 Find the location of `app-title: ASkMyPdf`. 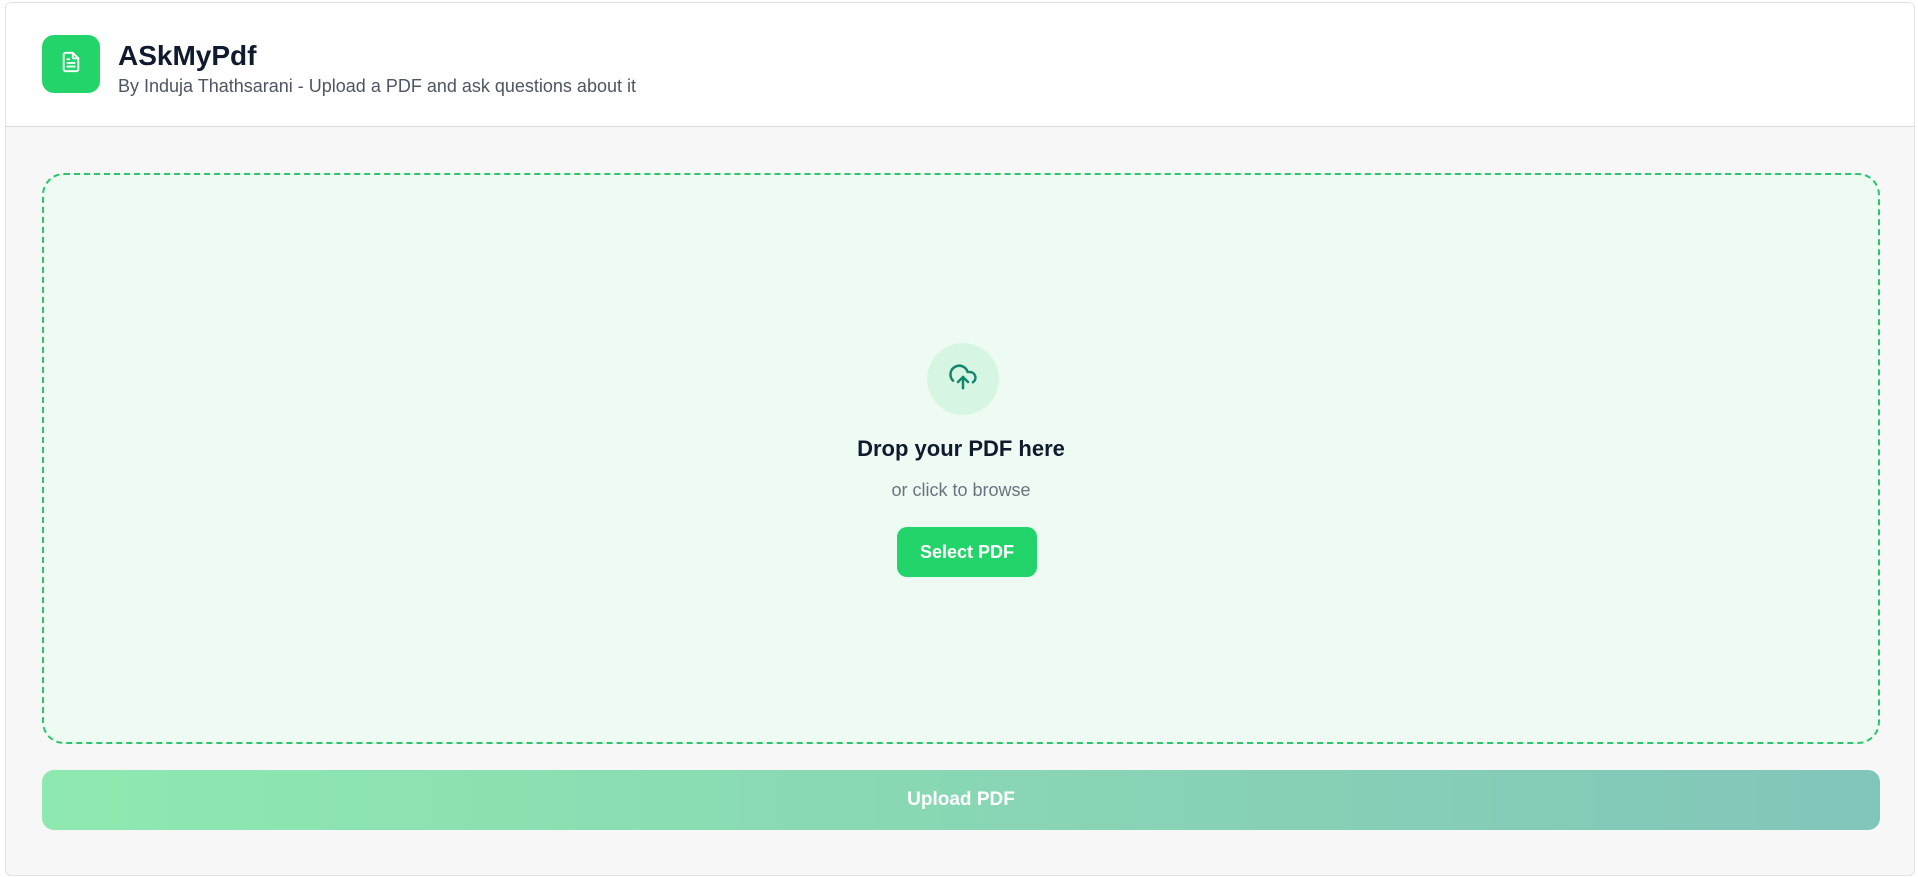

app-title: ASkMyPdf is located at coordinates (187, 55).